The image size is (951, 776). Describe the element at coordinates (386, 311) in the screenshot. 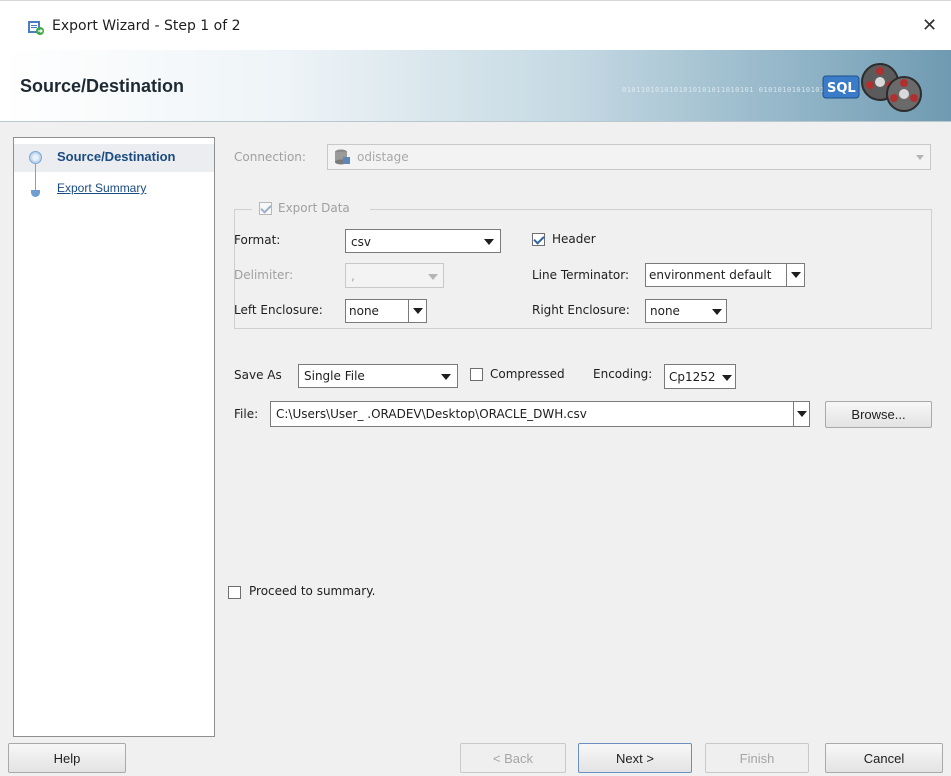

I see `left-enclosure-select: none` at that location.